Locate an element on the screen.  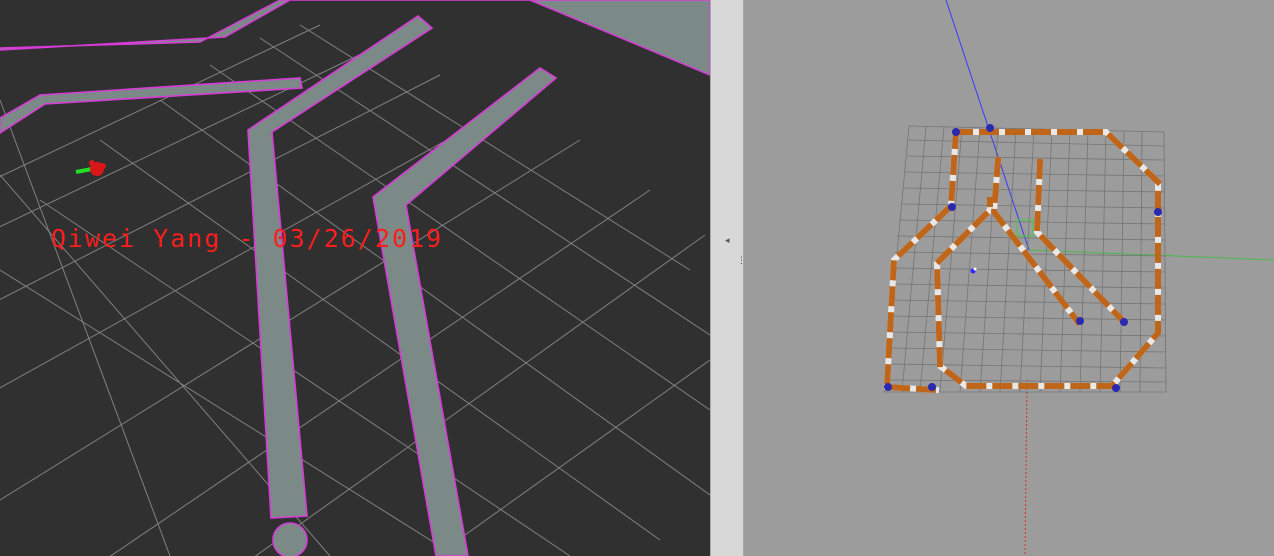
robot-model-icon is located at coordinates (973, 270).